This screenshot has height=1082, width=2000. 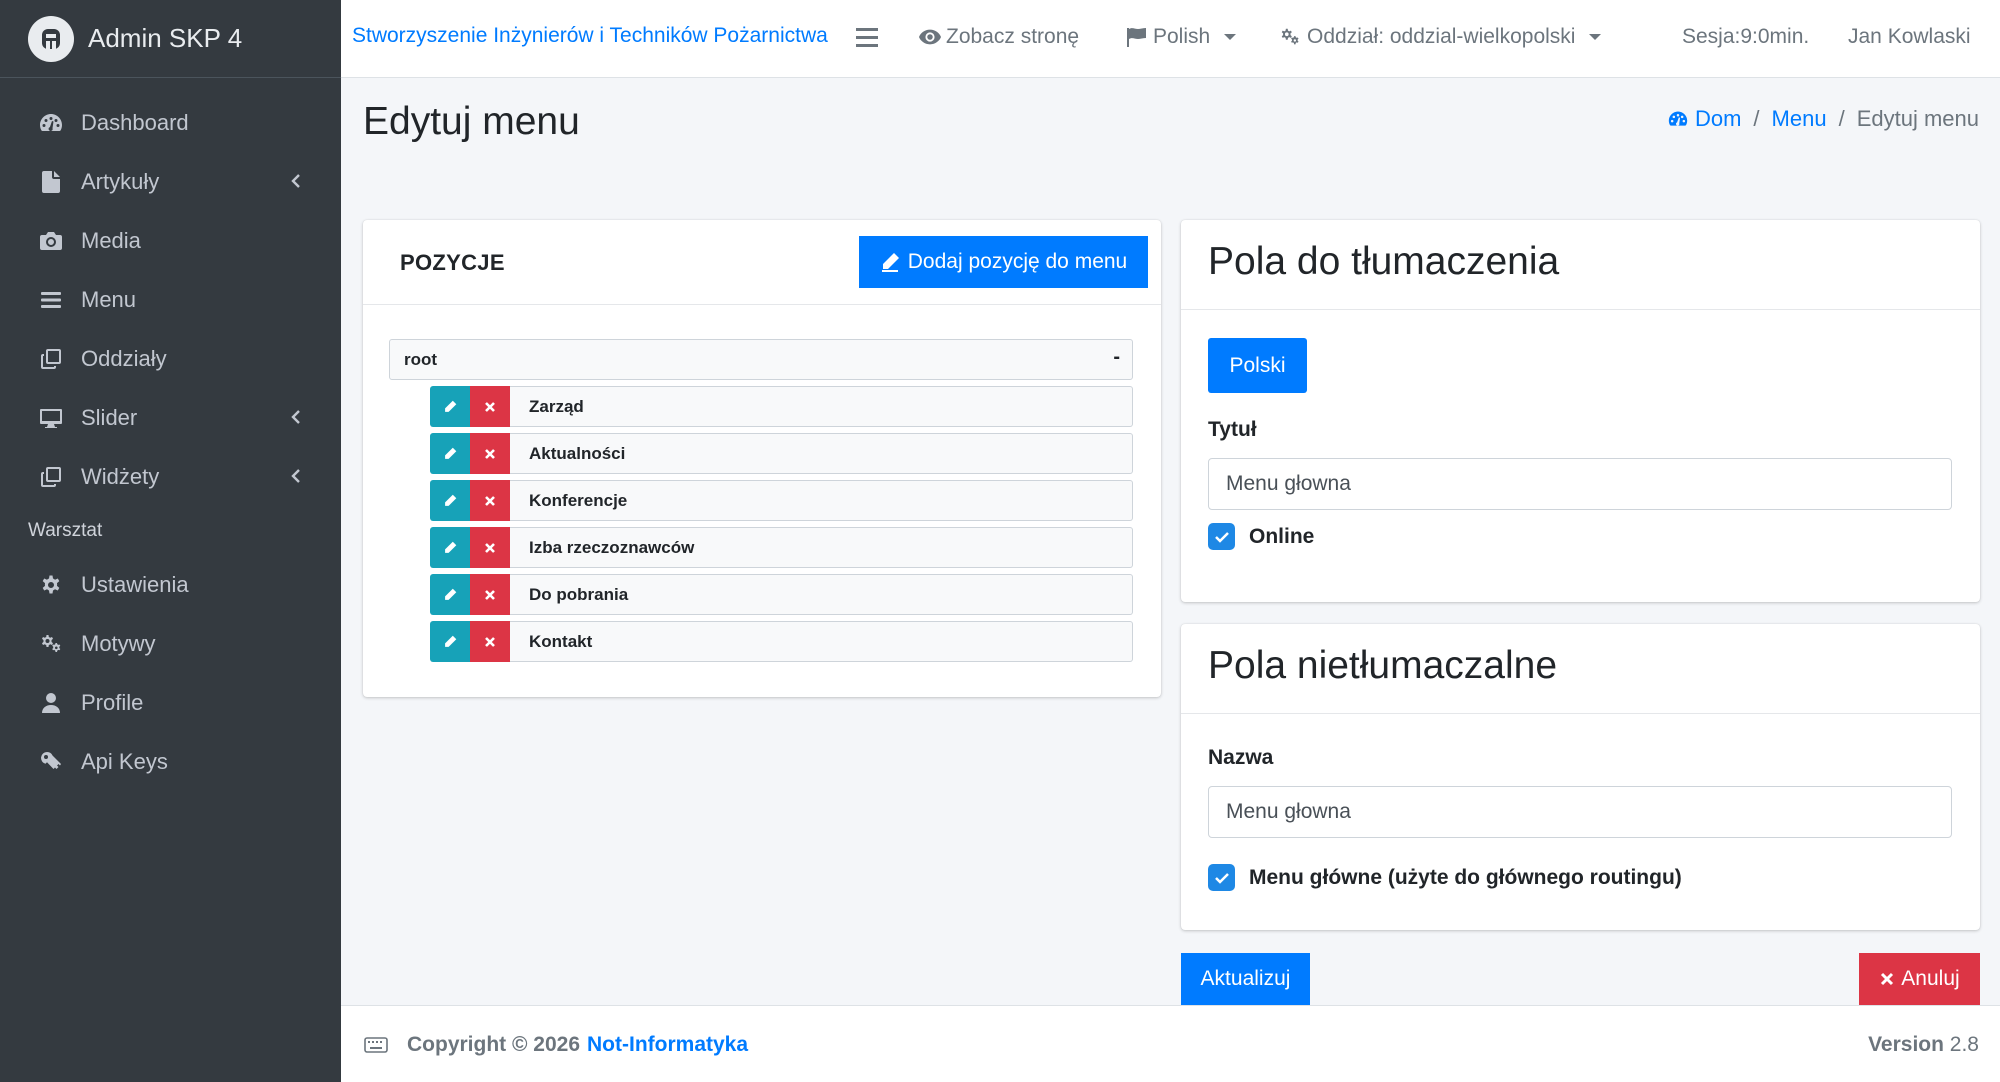 What do you see at coordinates (1257, 365) in the screenshot?
I see `language-tab-button: Polski` at bounding box center [1257, 365].